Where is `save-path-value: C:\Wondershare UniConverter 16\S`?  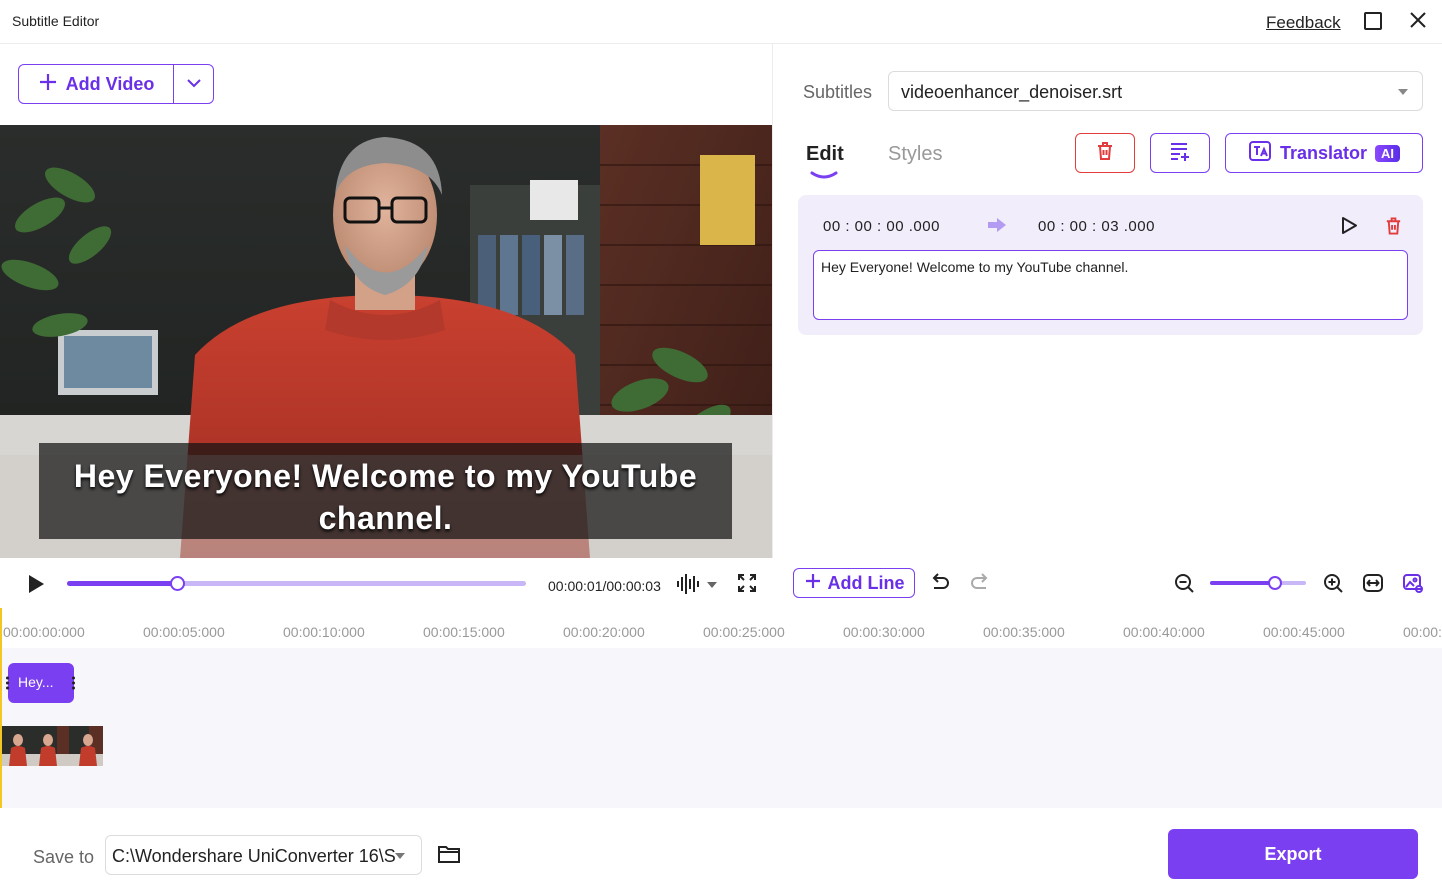
save-path-value: C:\Wondershare UniConverter 16\S is located at coordinates (254, 856).